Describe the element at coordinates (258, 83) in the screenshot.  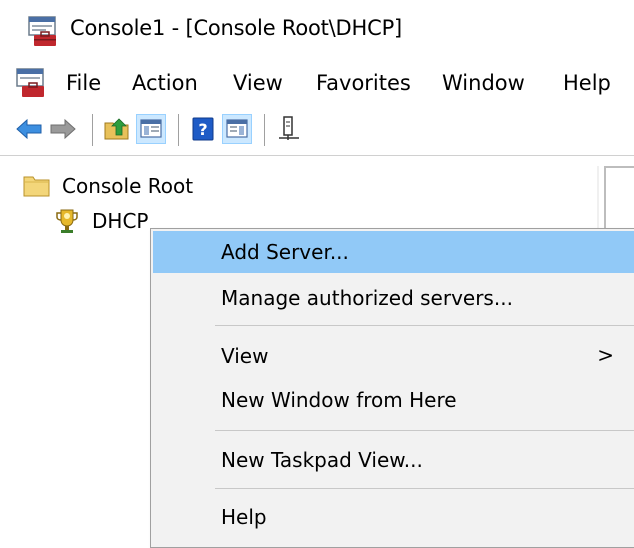
I see `menu-view: View` at that location.